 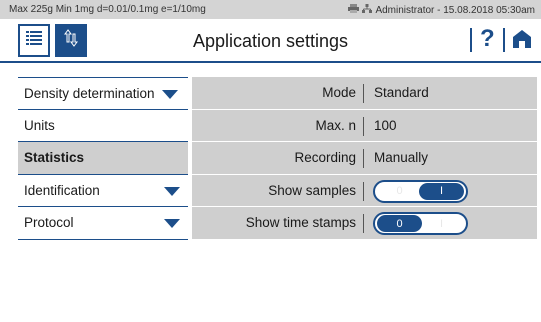 I want to click on setting-value: Standard, so click(x=401, y=92).